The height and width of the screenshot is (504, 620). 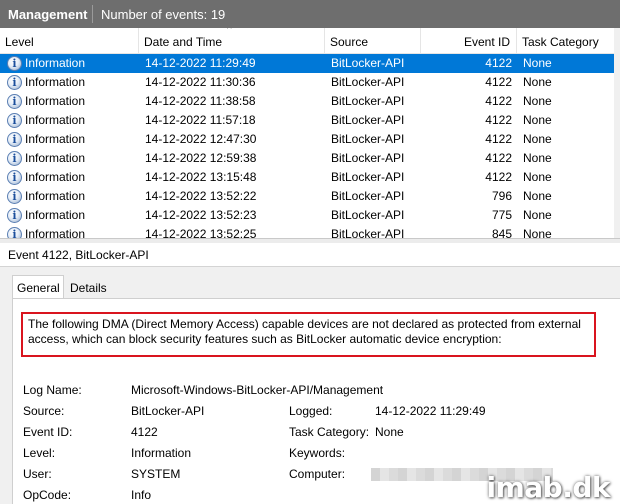 What do you see at coordinates (201, 177) in the screenshot?
I see `event-date-time: 14-12-2022 13:15:48` at bounding box center [201, 177].